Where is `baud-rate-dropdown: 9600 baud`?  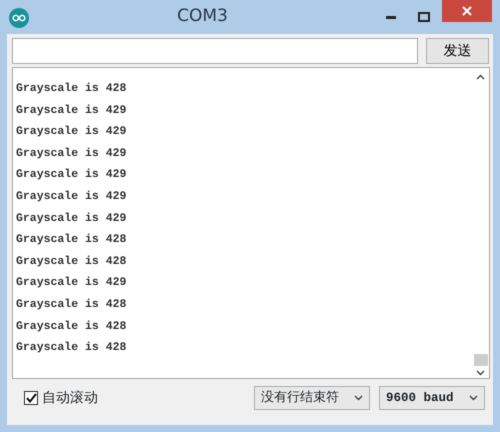 baud-rate-dropdown: 9600 baud is located at coordinates (432, 398).